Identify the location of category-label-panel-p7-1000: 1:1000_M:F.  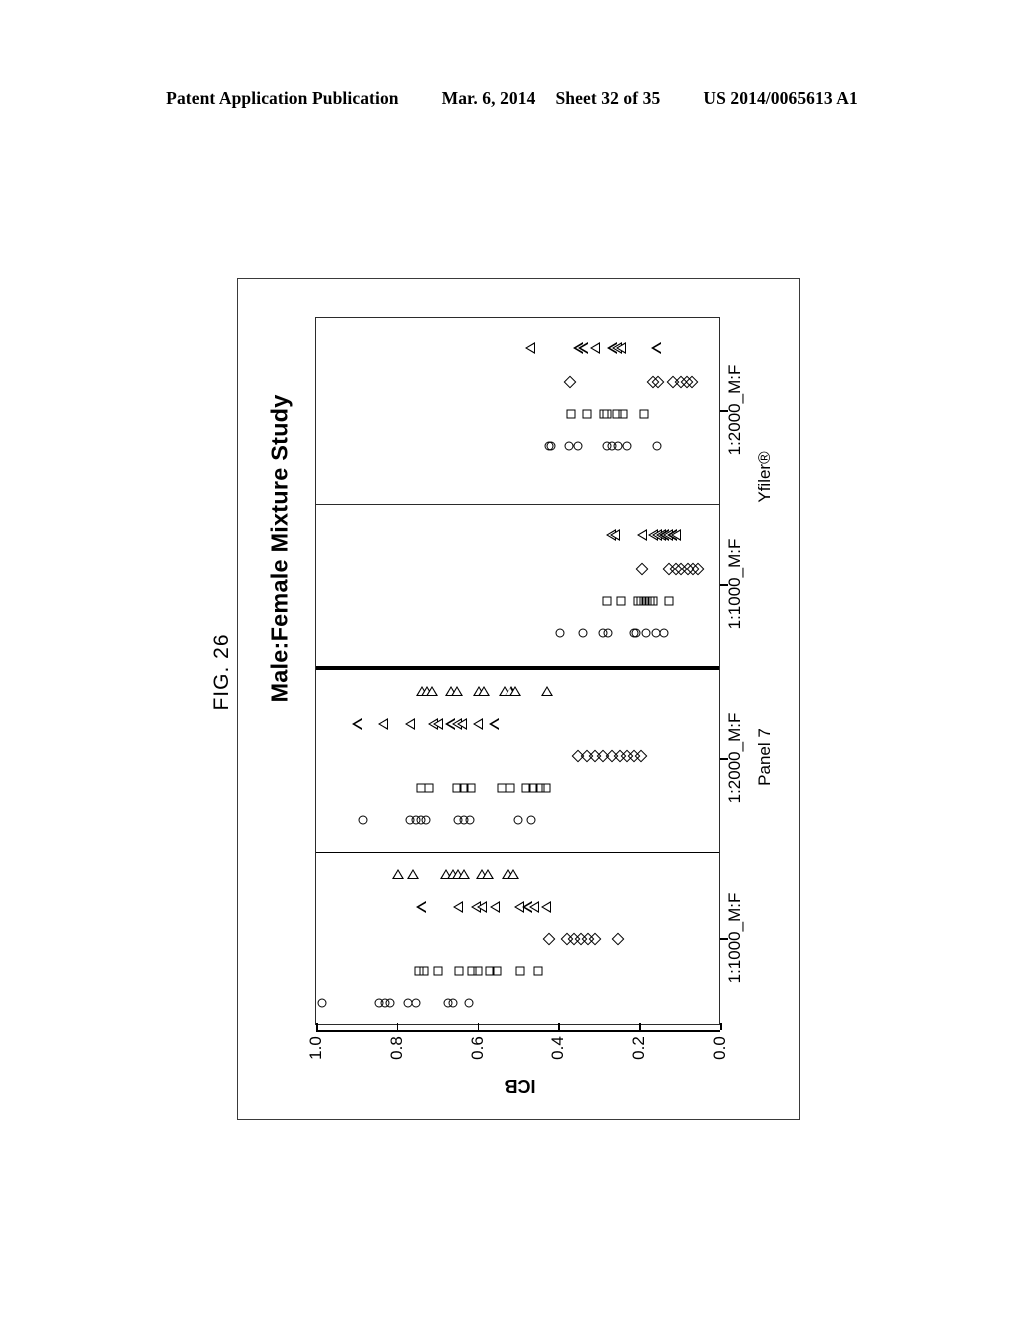
(734, 938).